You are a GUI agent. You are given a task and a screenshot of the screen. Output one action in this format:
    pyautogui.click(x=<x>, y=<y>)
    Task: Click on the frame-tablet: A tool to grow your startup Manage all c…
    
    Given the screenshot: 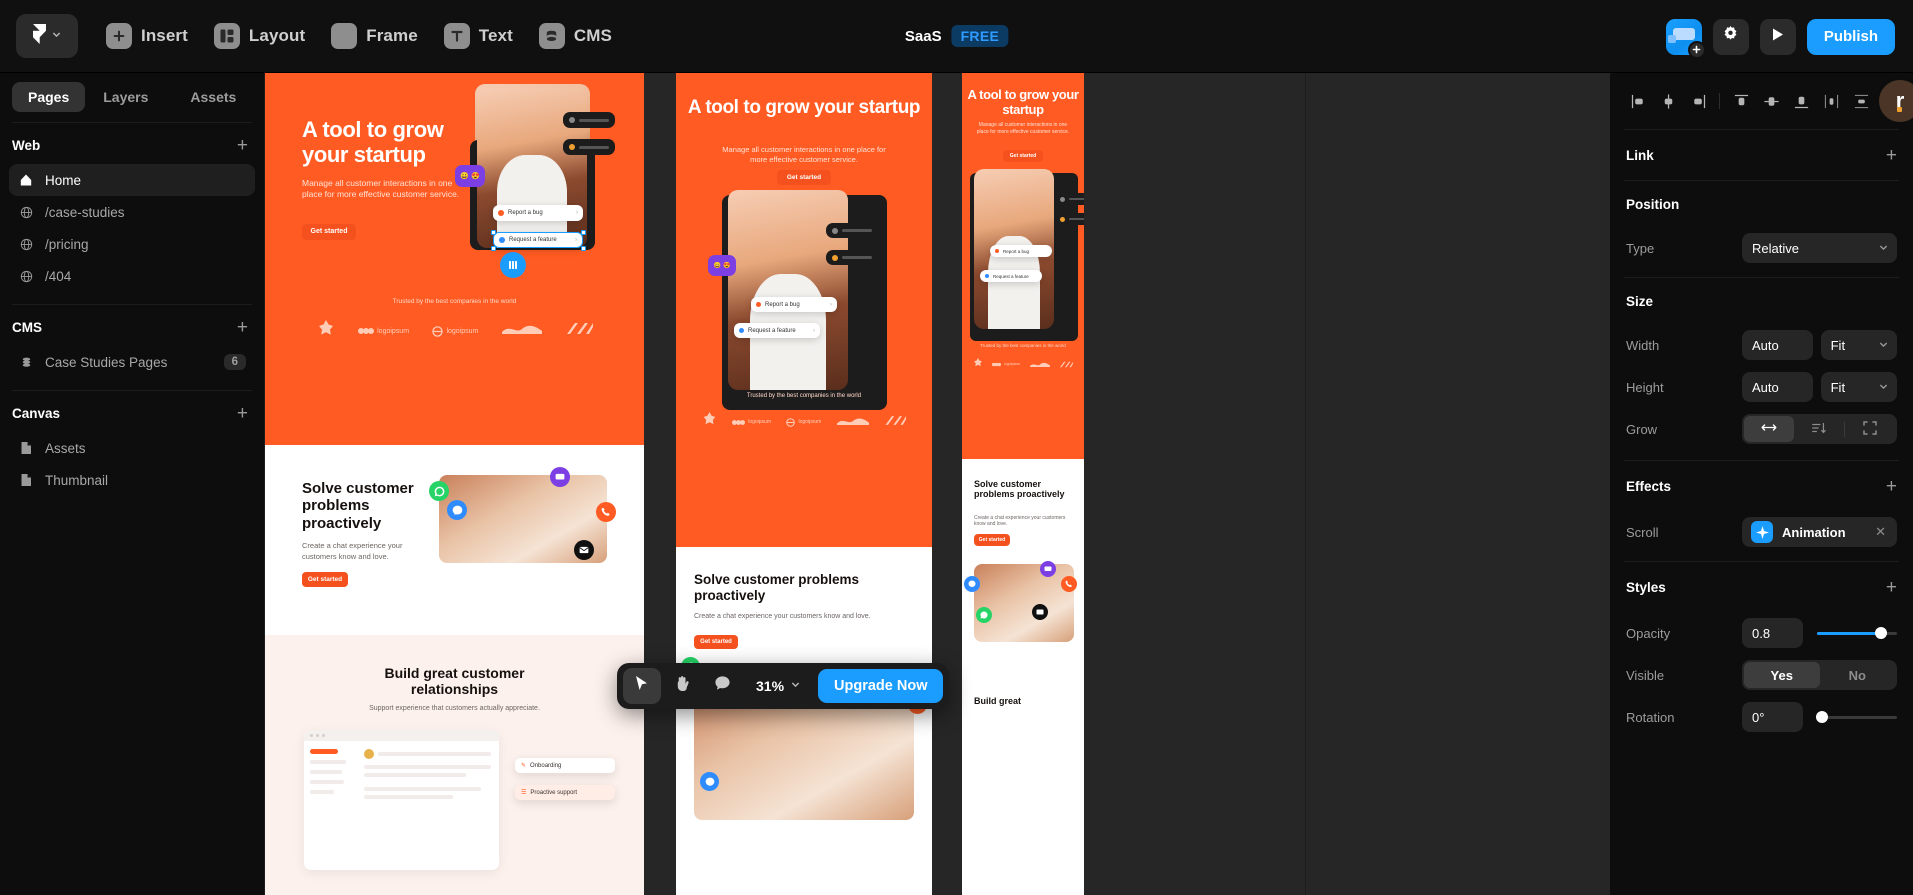 What is the action you would take?
    pyautogui.click(x=804, y=484)
    